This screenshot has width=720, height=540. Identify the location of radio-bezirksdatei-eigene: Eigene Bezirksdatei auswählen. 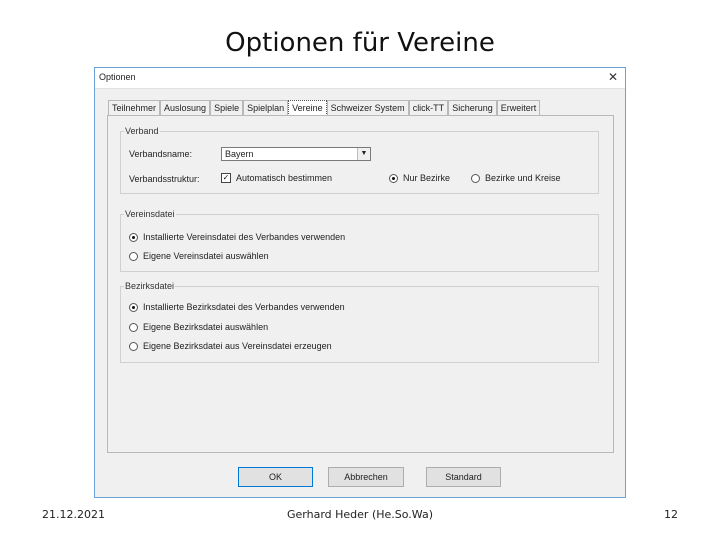
(198, 327).